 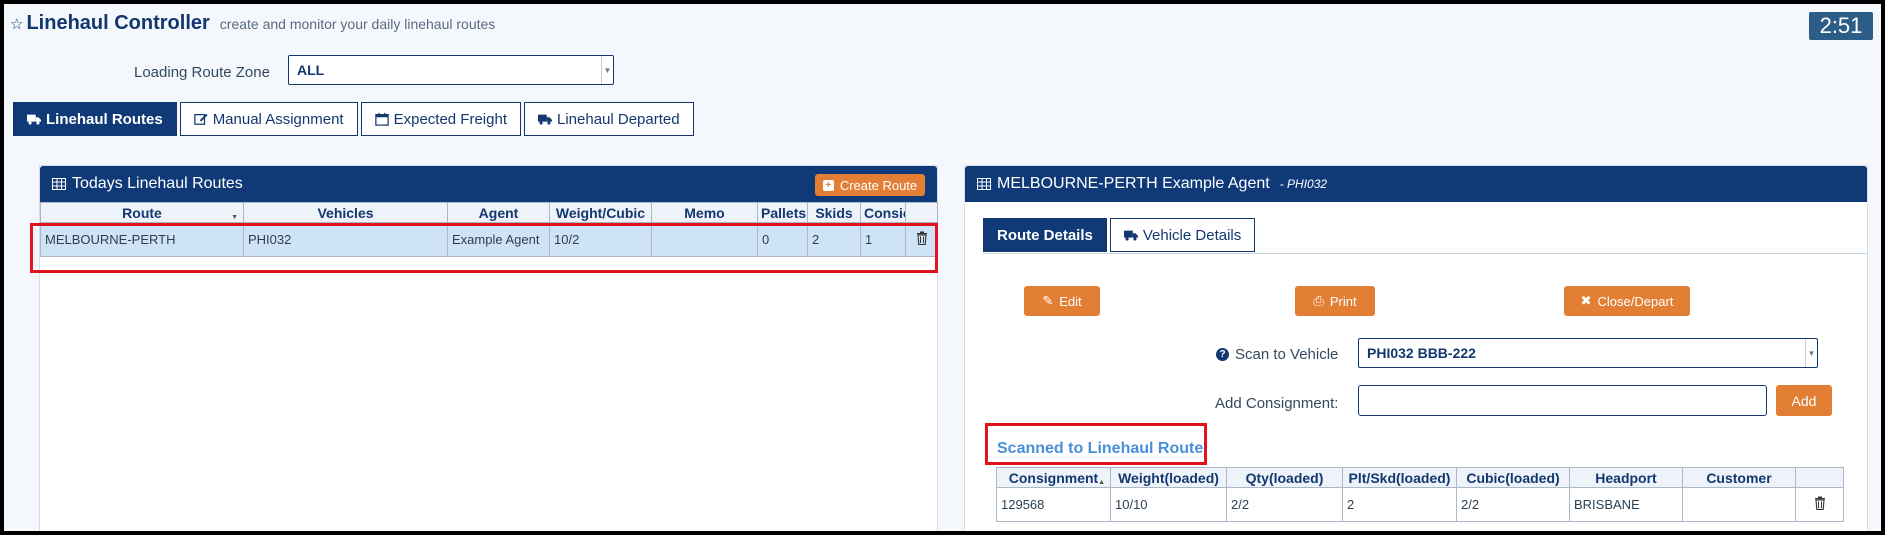 I want to click on tab-label: Route Details, so click(x=1045, y=235).